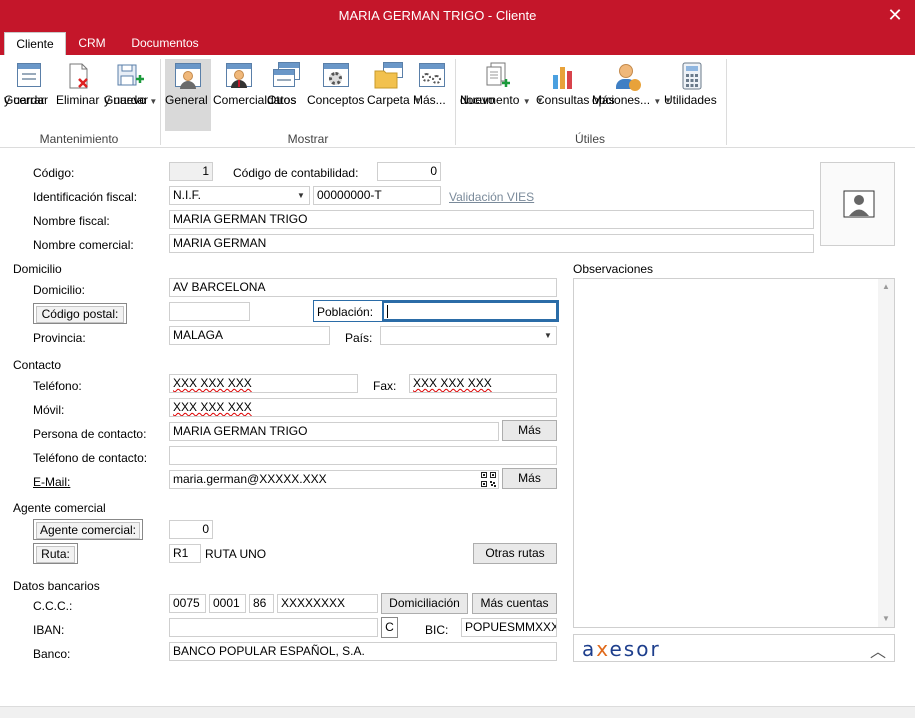 This screenshot has height=718, width=915. What do you see at coordinates (878, 650) in the screenshot?
I see `chevron-up-icon: ︿` at bounding box center [878, 650].